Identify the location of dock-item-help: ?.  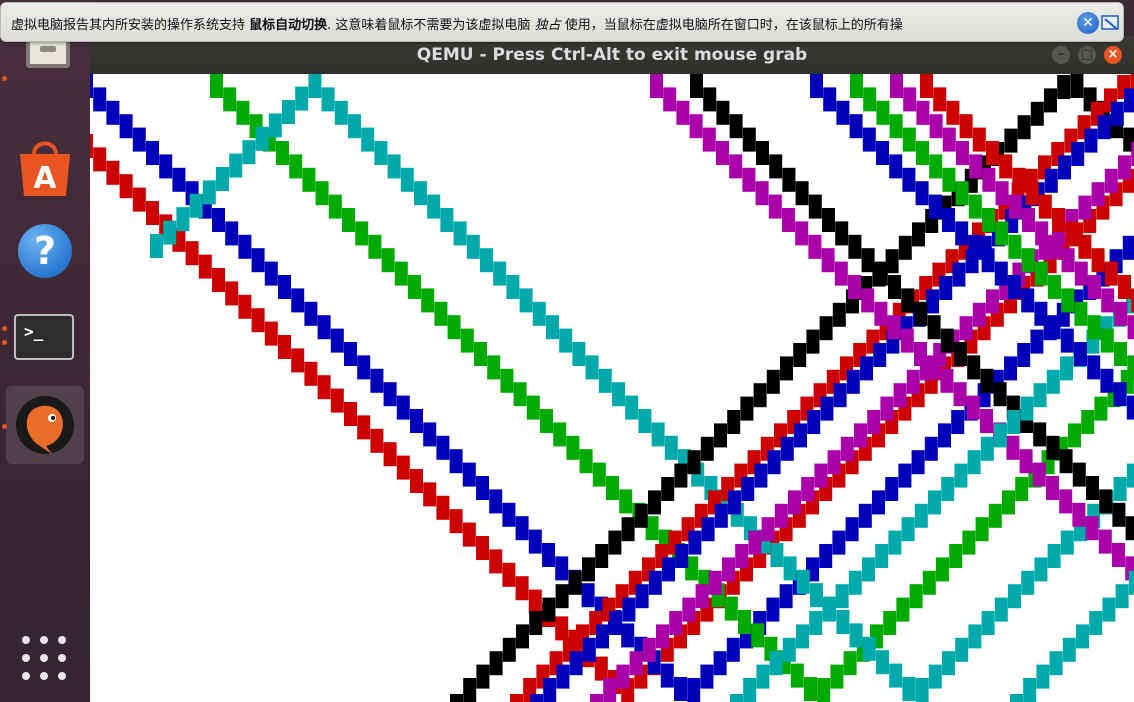
(45, 253).